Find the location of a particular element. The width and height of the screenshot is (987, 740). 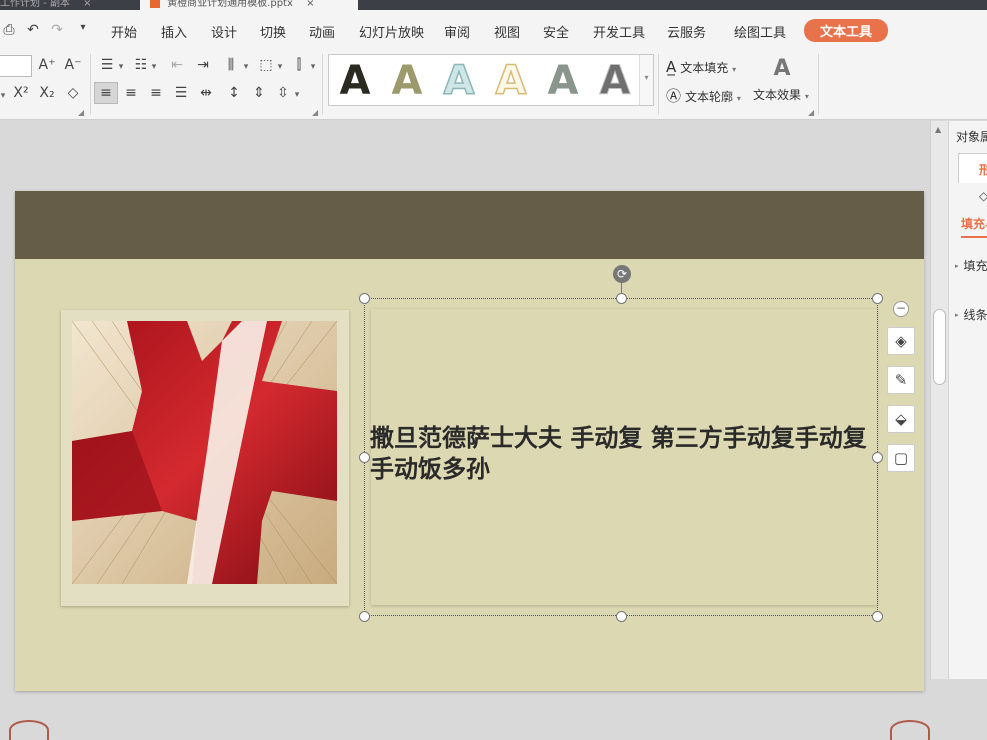

vertical-scrollbar: ▲ is located at coordinates (939, 400).